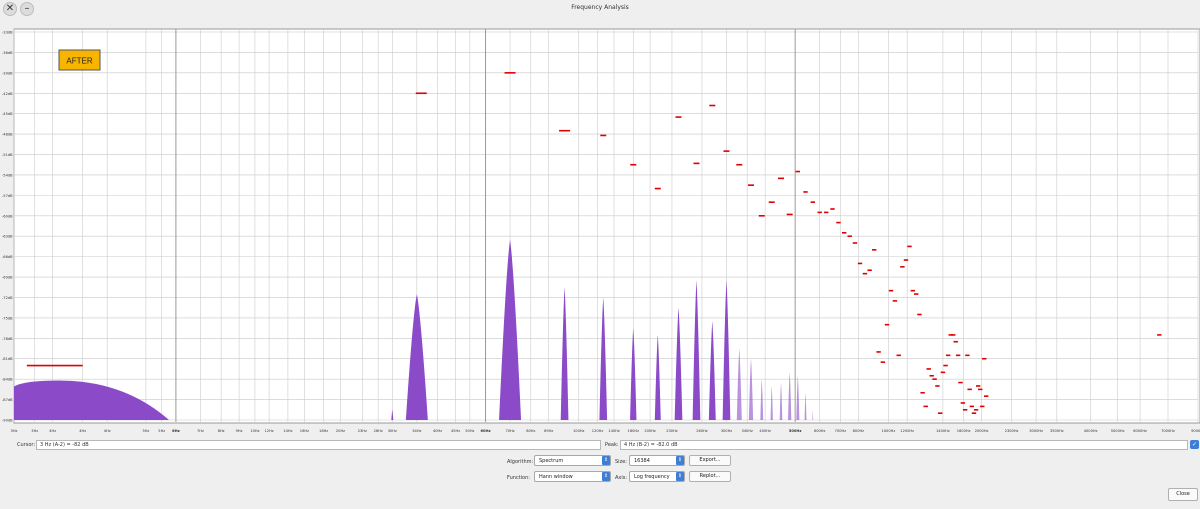 This screenshot has height=509, width=1200. Describe the element at coordinates (1118, 431) in the screenshot. I see `x-tick-label: 5000Hz` at that location.